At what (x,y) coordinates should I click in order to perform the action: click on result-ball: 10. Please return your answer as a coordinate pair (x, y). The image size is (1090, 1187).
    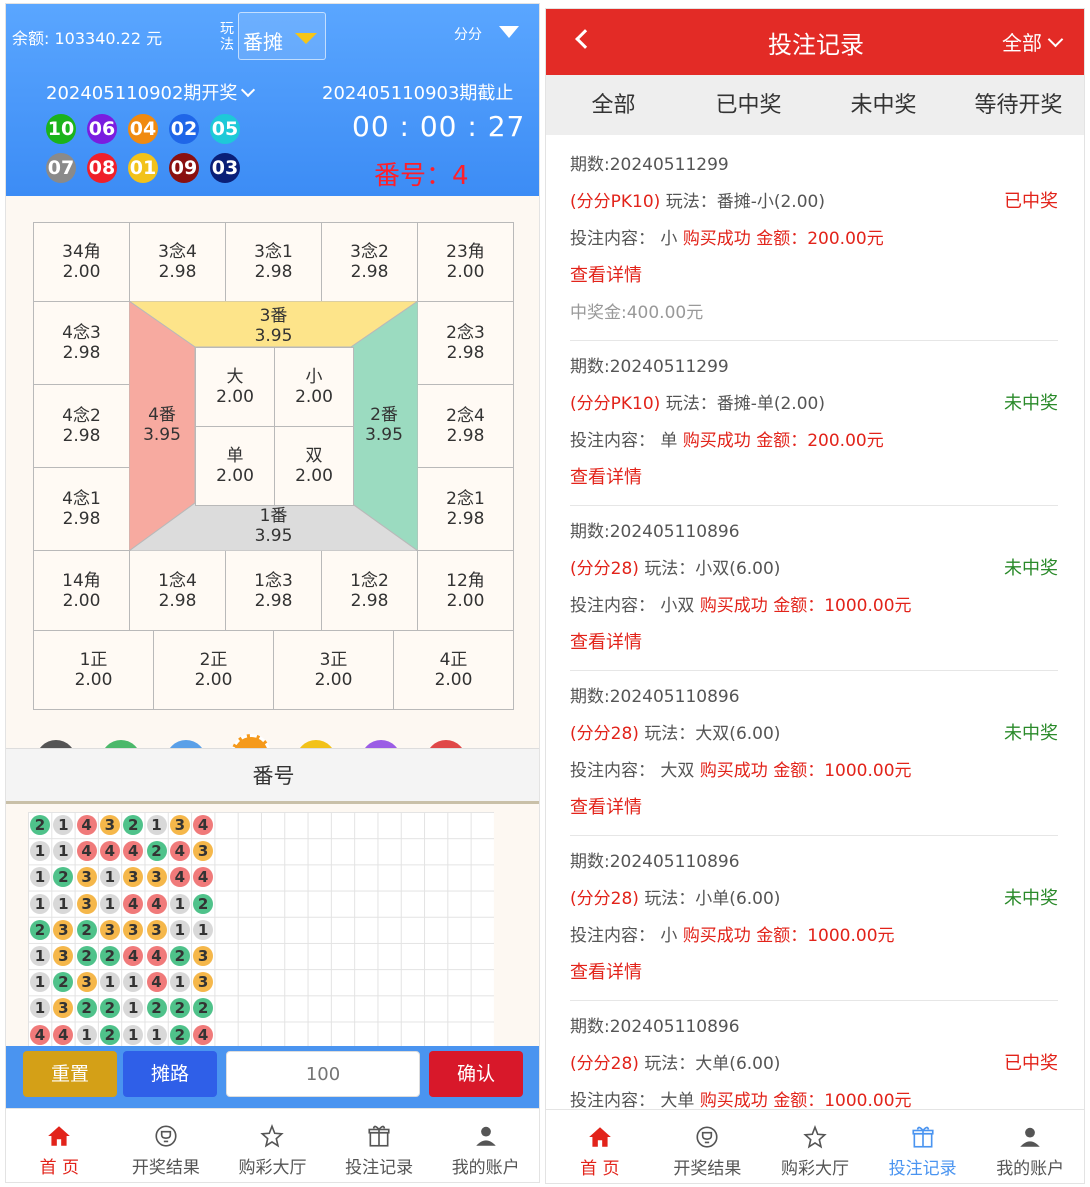
    Looking at the image, I should click on (61, 129).